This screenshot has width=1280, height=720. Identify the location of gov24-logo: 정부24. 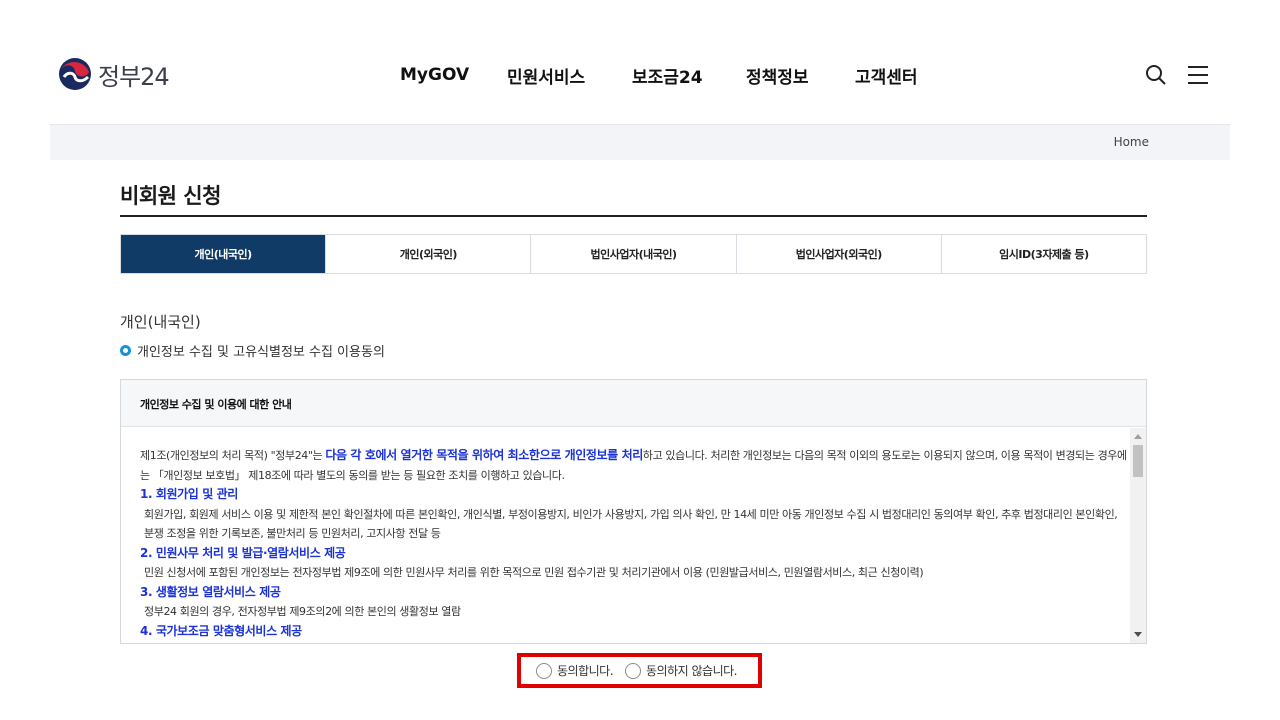
(114, 74).